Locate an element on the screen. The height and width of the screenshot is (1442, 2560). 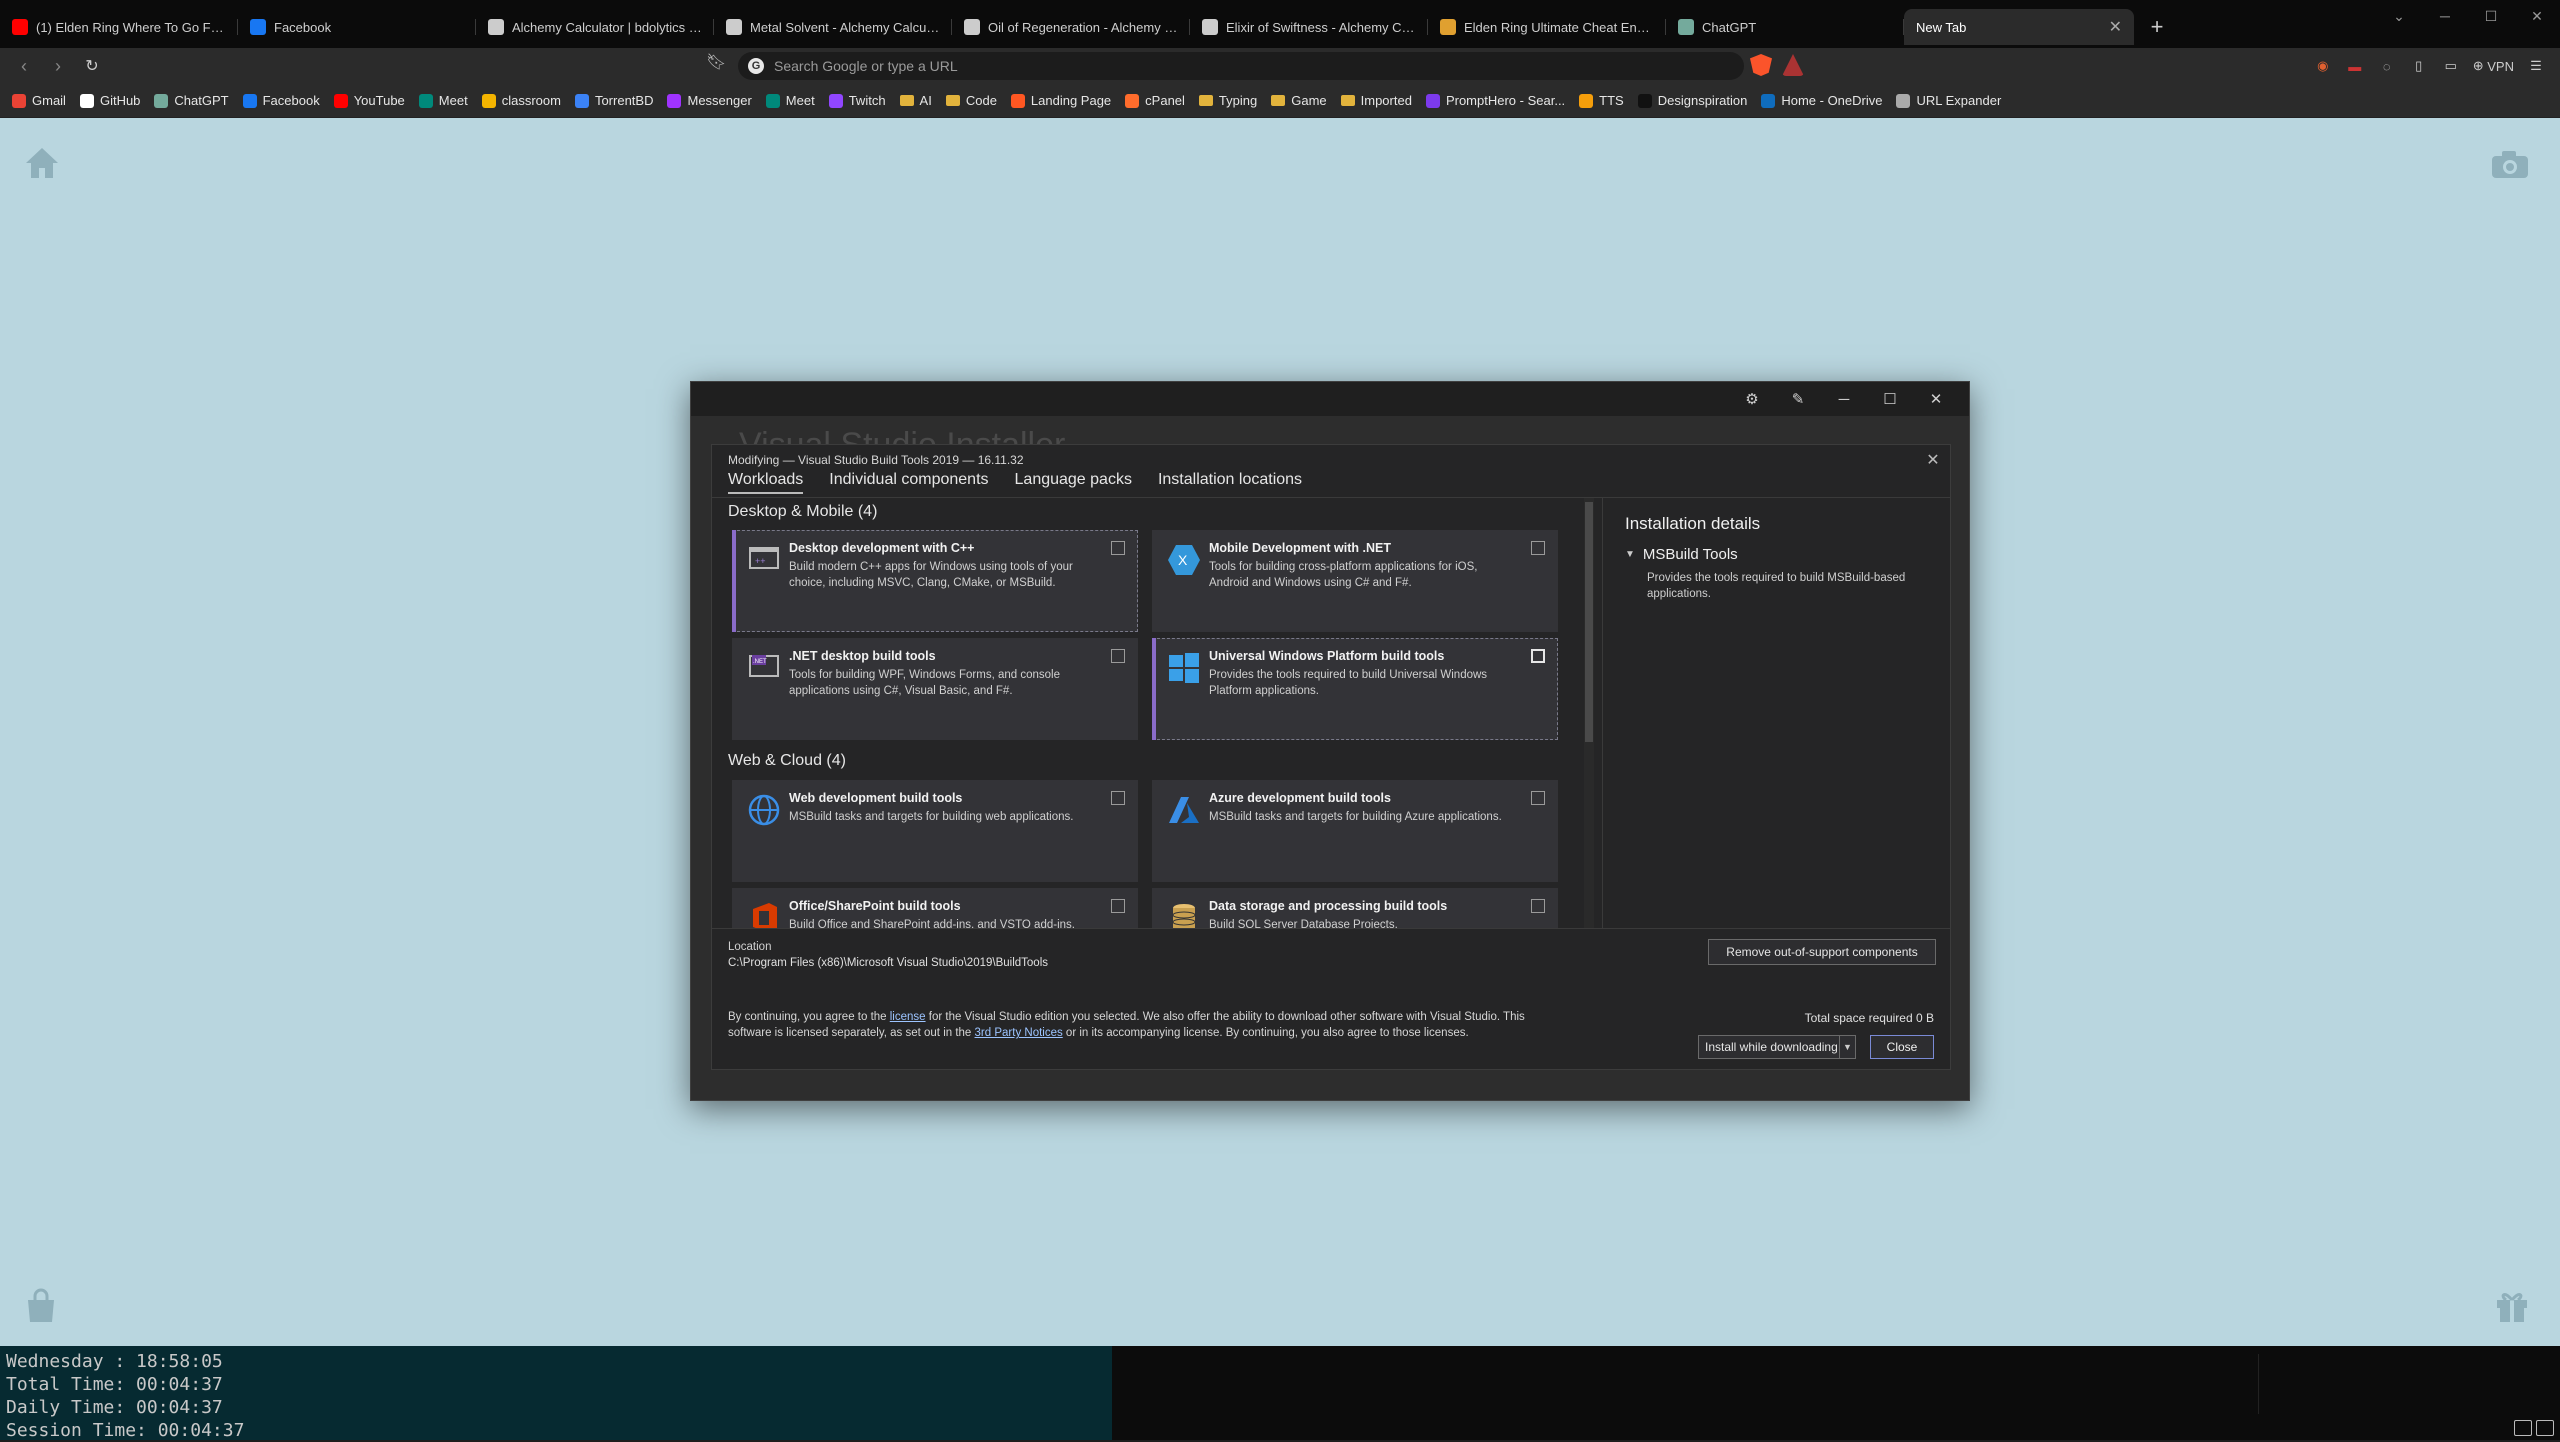
back-button: ‹ is located at coordinates (24, 66).